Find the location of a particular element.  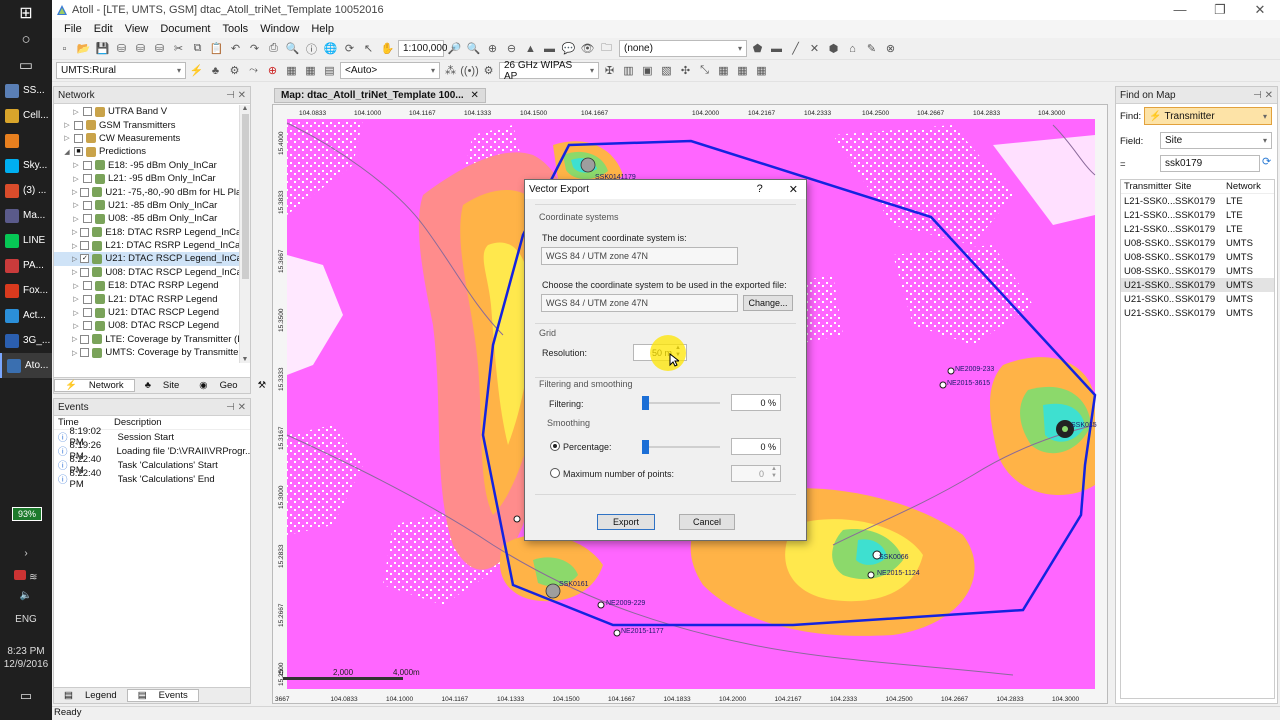

paste-icon: 📋 is located at coordinates (216, 48).